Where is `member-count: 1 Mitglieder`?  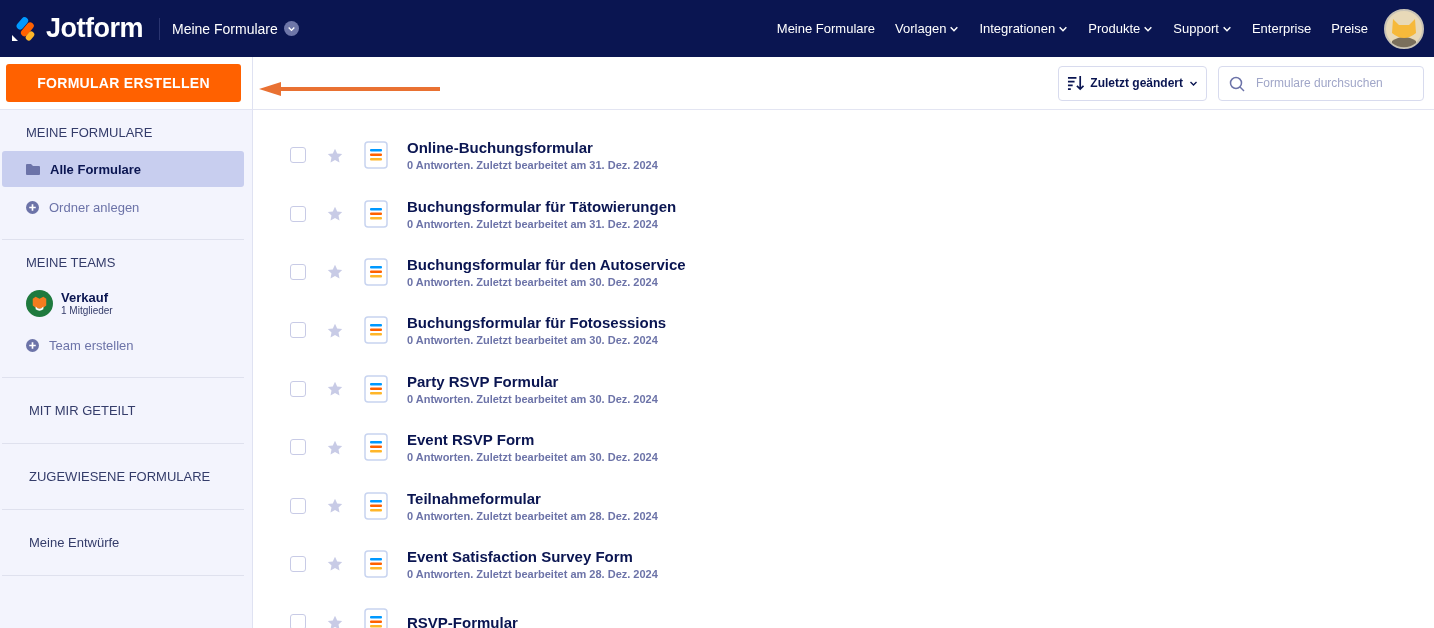 member-count: 1 Mitglieder is located at coordinates (87, 310).